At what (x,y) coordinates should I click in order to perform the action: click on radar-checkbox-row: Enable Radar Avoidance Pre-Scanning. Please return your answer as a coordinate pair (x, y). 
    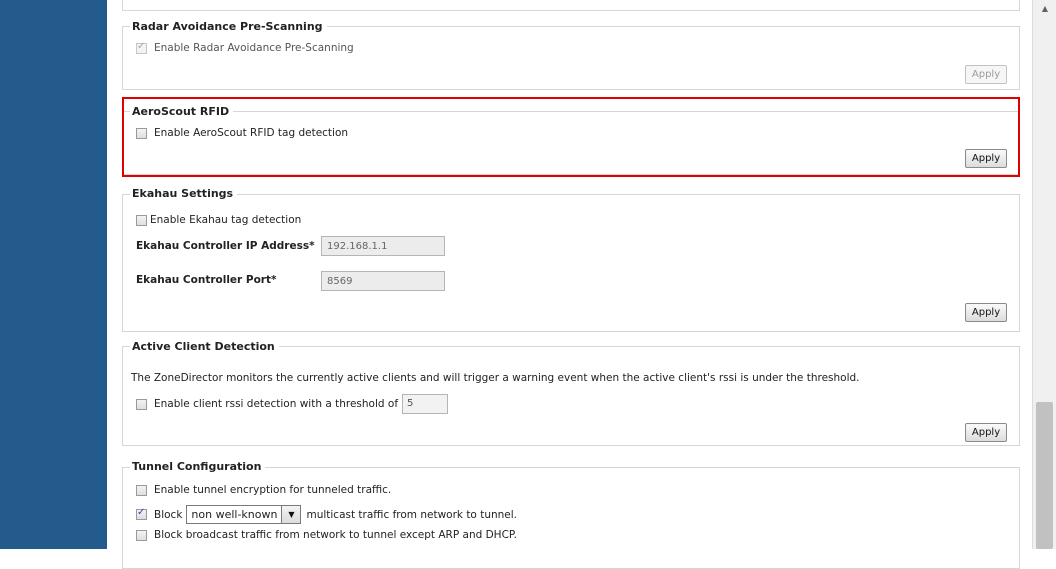
    Looking at the image, I should click on (245, 47).